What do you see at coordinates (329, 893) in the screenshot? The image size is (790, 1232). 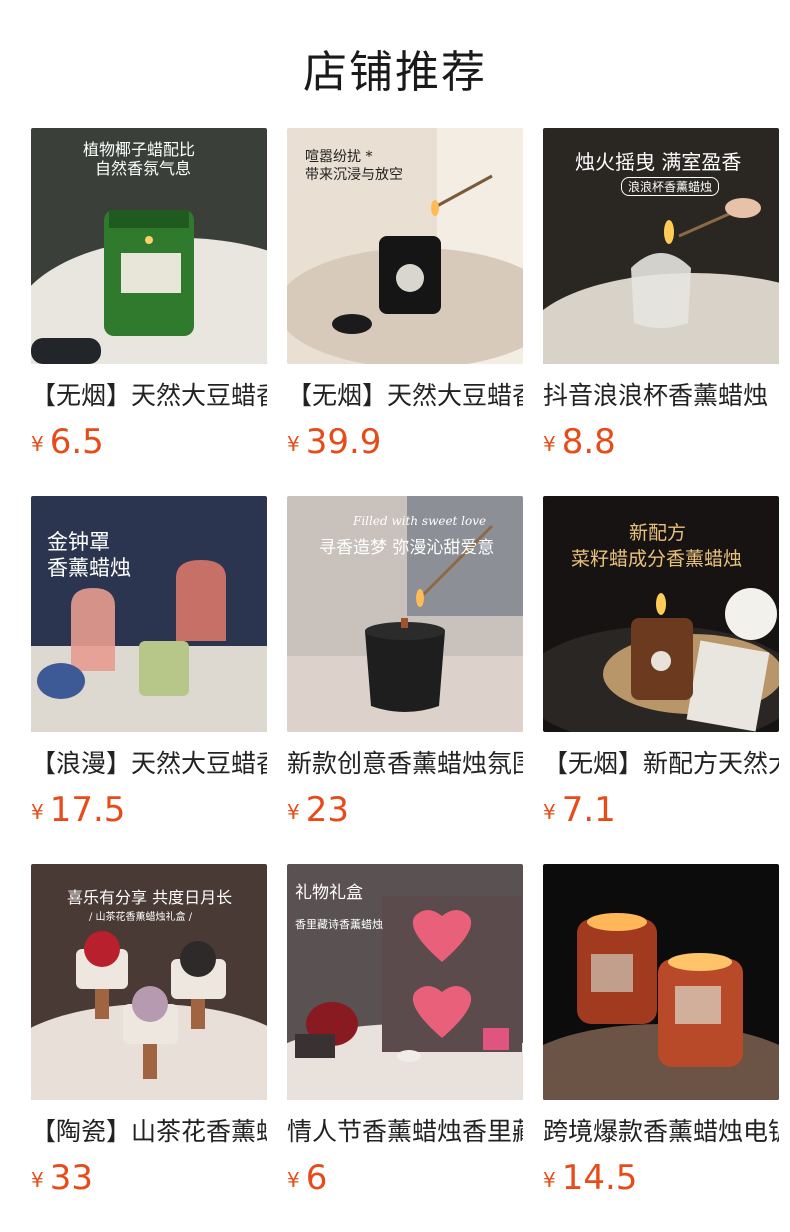 I see `overlay-text: 礼物礼盒` at bounding box center [329, 893].